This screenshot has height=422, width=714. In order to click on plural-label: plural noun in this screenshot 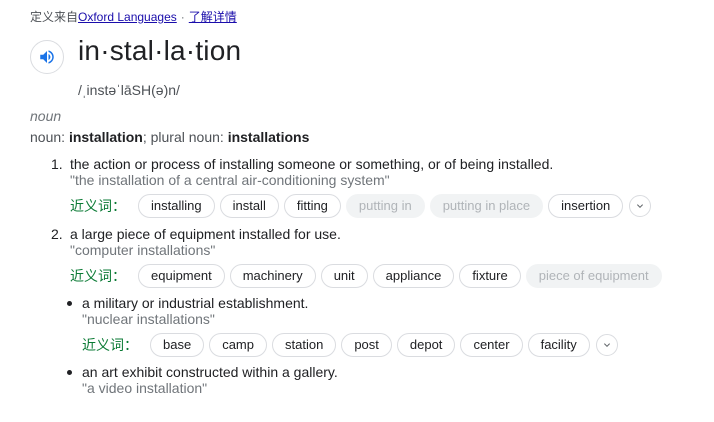, I will do `click(185, 137)`.